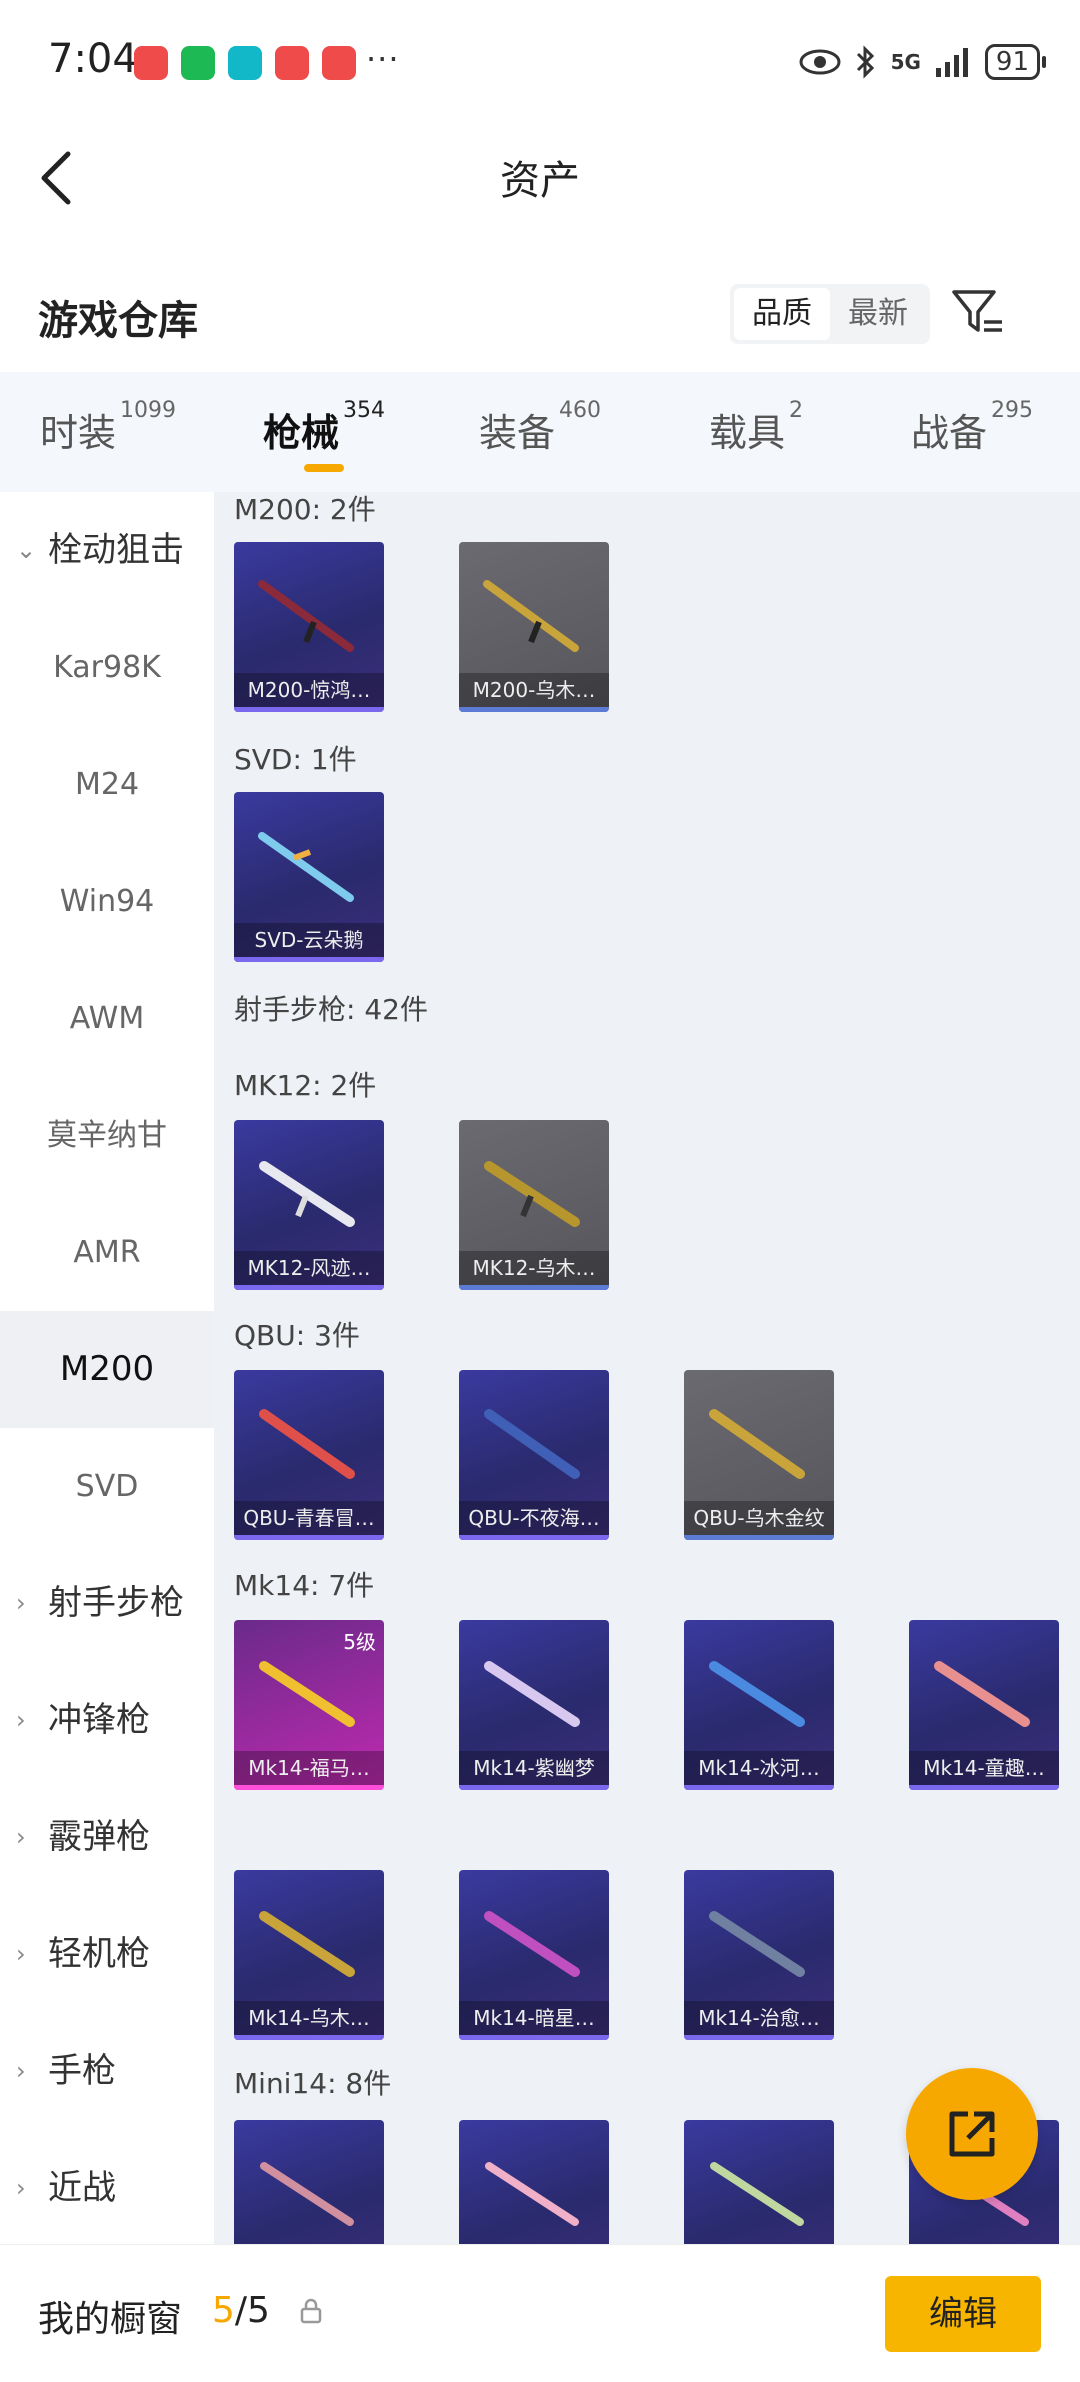 Image resolution: width=1080 pixels, height=2382 pixels. What do you see at coordinates (820, 62) in the screenshot?
I see `eye-icon` at bounding box center [820, 62].